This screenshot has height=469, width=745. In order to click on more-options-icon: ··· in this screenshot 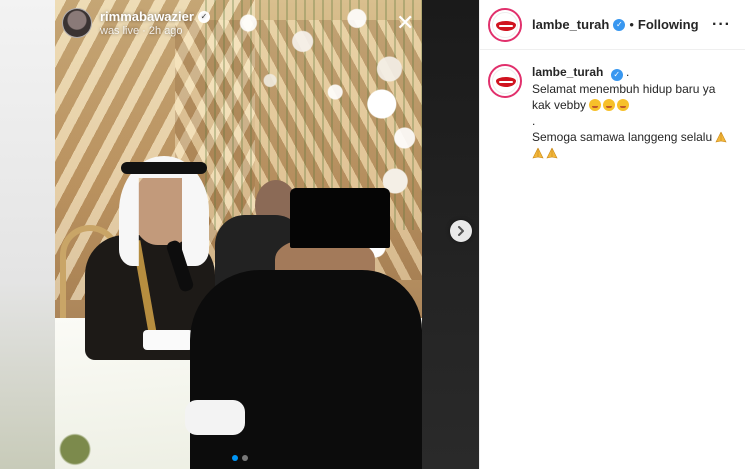, I will do `click(721, 25)`.